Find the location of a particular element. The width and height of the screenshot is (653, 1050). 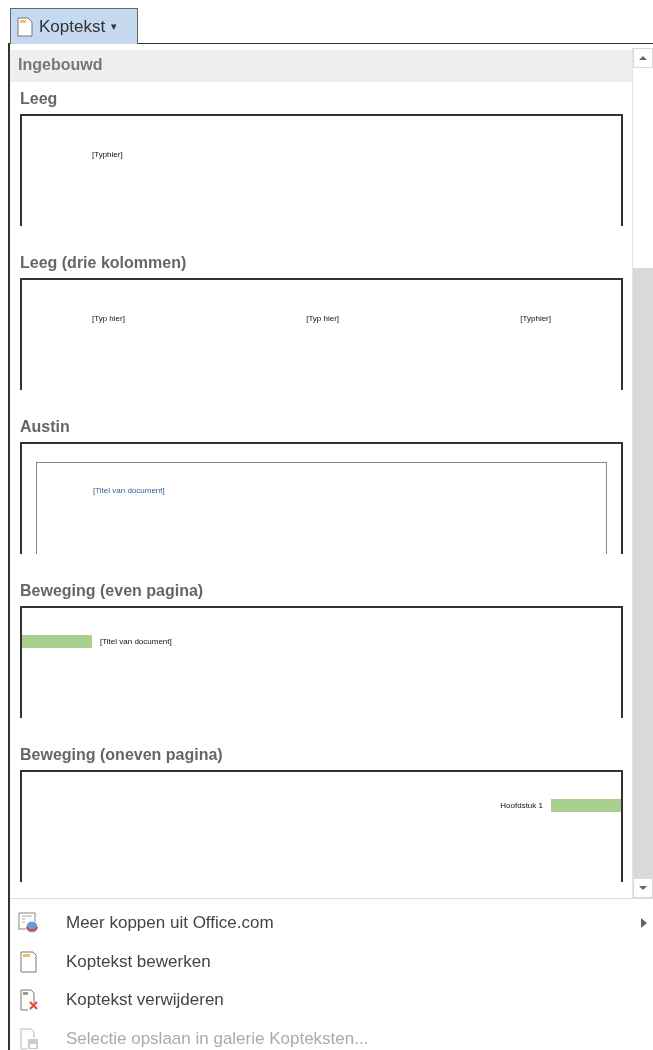

gallery-item-title: Austin is located at coordinates (45, 427).